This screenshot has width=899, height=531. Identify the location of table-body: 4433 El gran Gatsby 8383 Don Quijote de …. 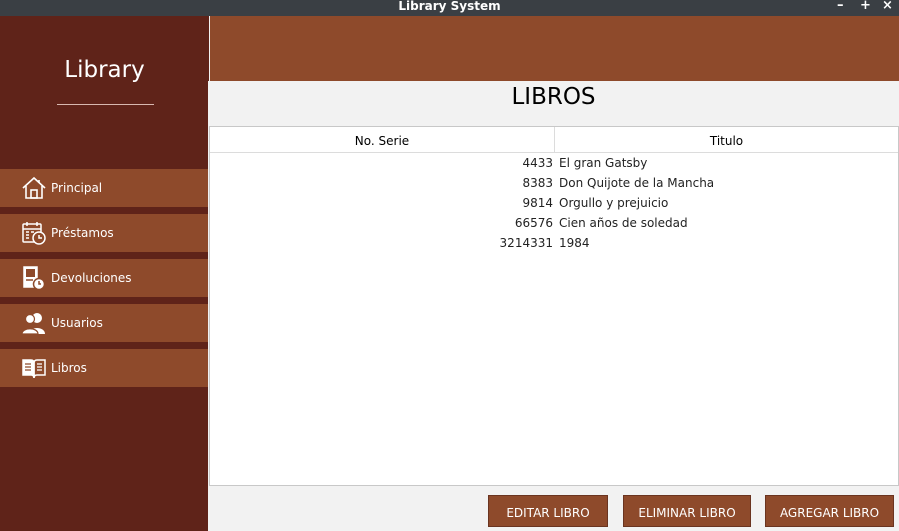
(554, 203).